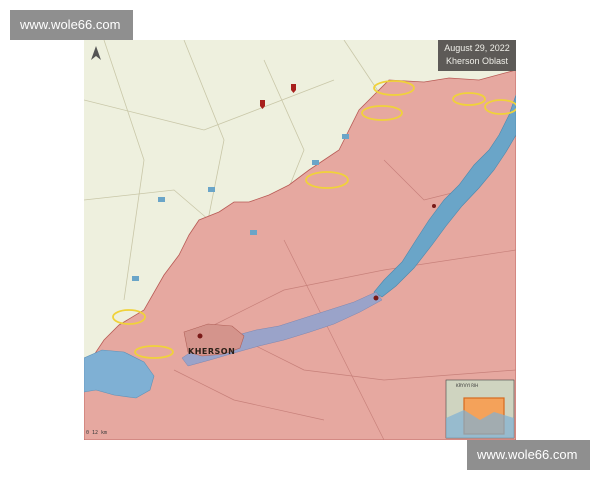 This screenshot has width=600, height=480. I want to click on inset-map, so click(480, 409).